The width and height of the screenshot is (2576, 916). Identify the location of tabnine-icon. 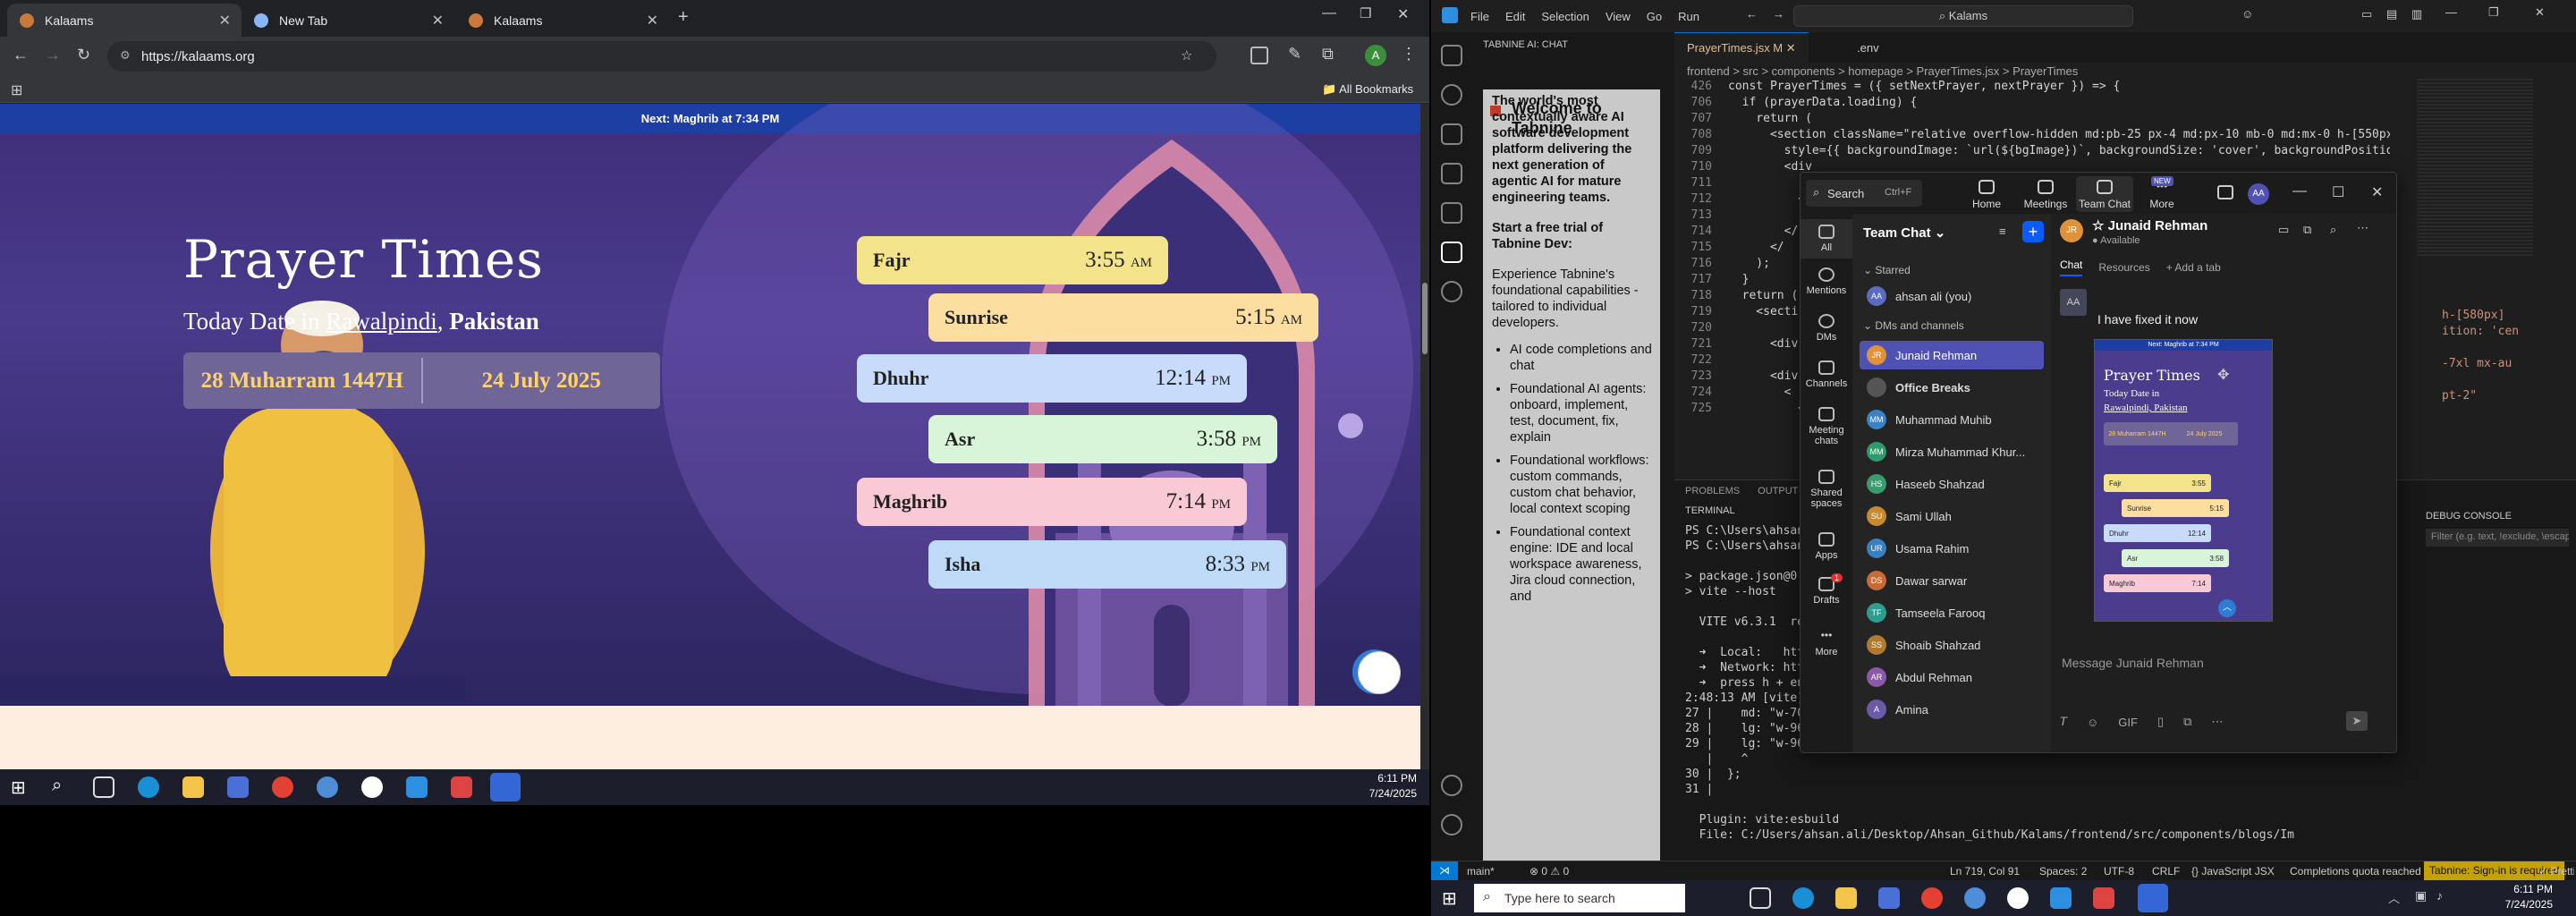
(1451, 252).